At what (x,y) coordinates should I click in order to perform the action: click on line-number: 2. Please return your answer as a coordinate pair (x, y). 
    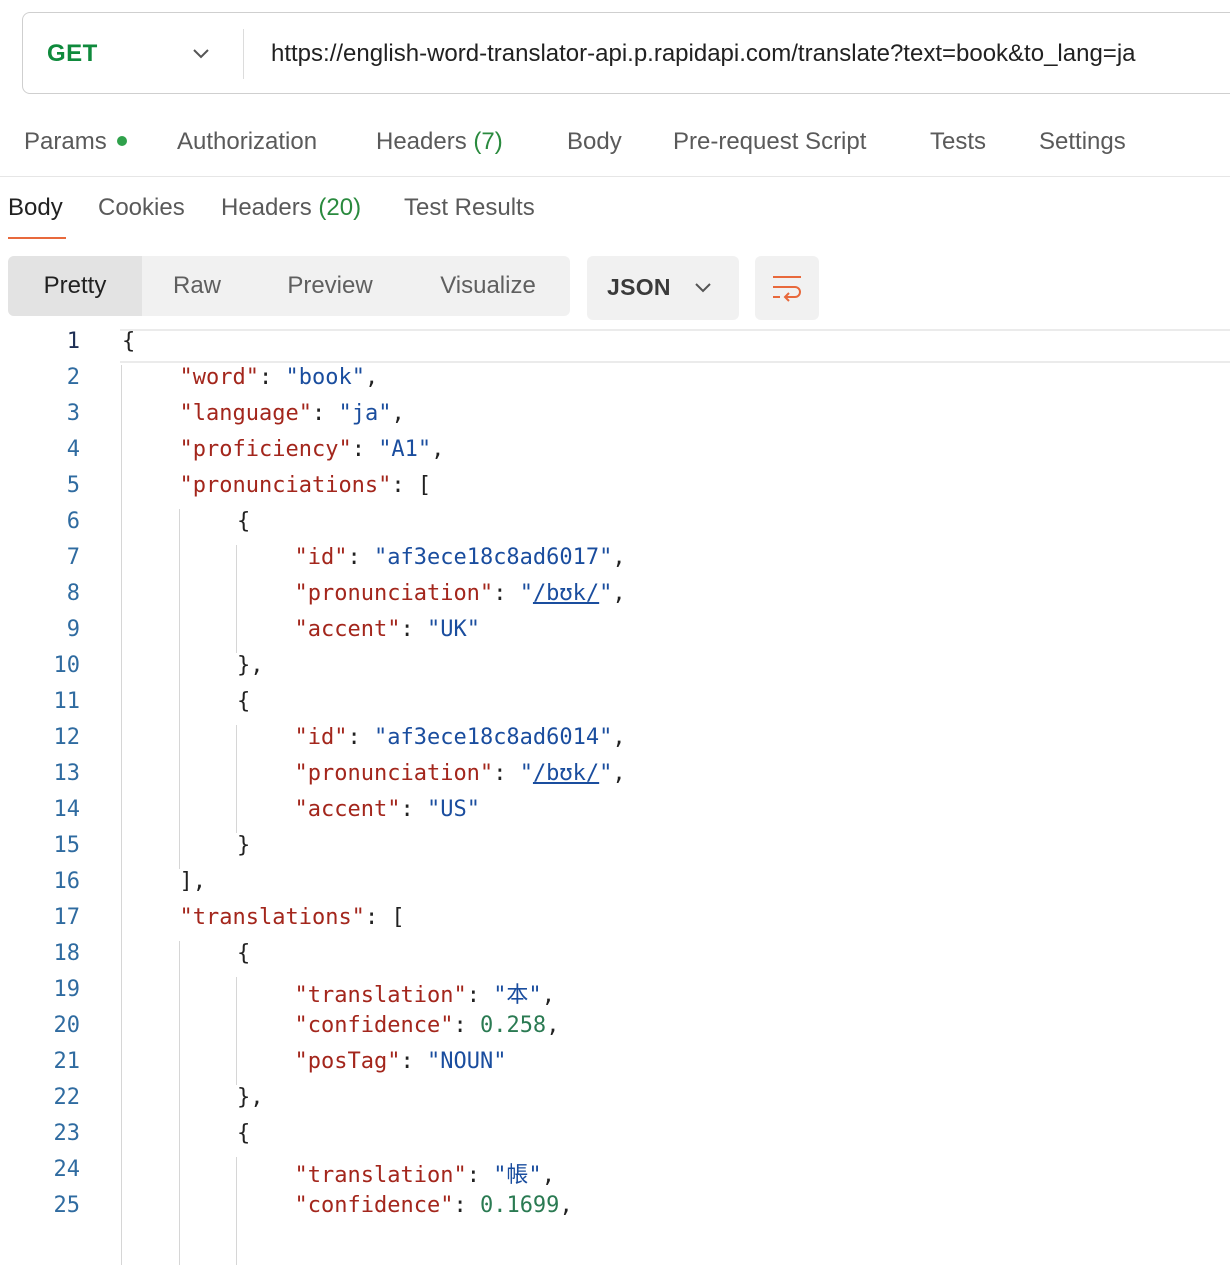
    Looking at the image, I should click on (73, 377).